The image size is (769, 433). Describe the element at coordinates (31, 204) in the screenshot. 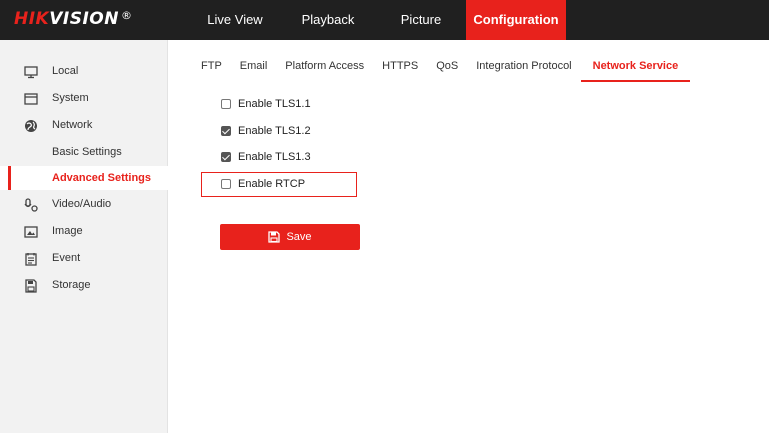

I see `video-audio-icon` at that location.